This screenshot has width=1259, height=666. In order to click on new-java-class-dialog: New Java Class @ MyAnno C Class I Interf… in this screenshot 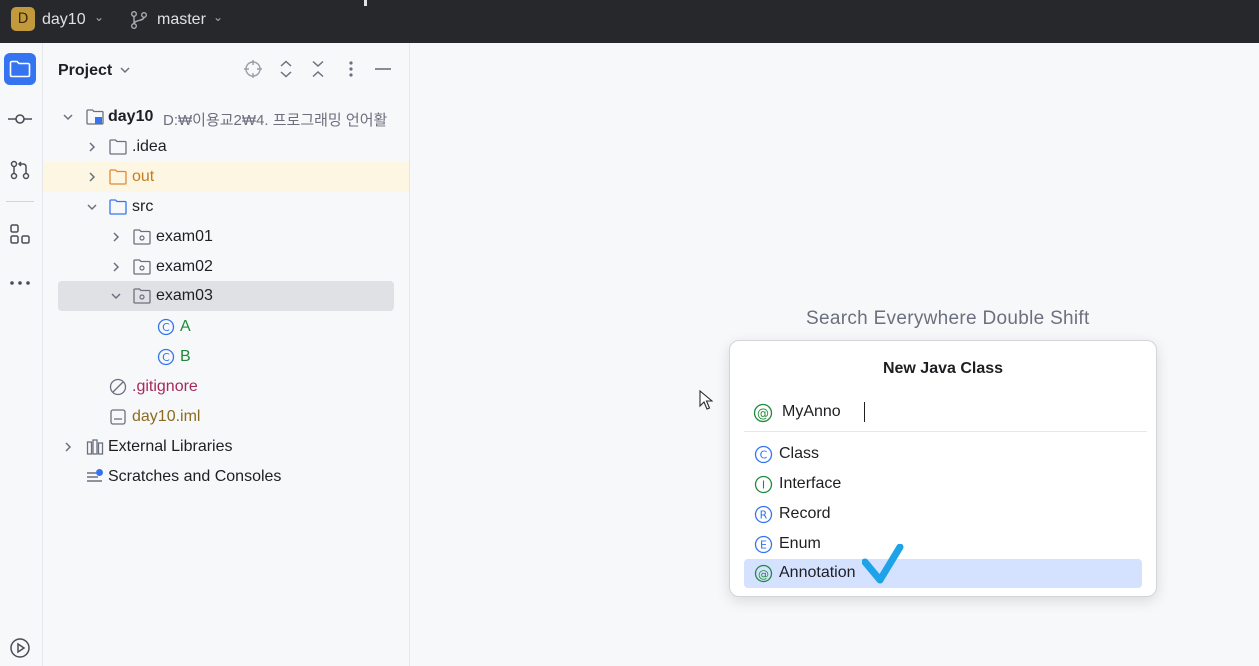, I will do `click(943, 468)`.